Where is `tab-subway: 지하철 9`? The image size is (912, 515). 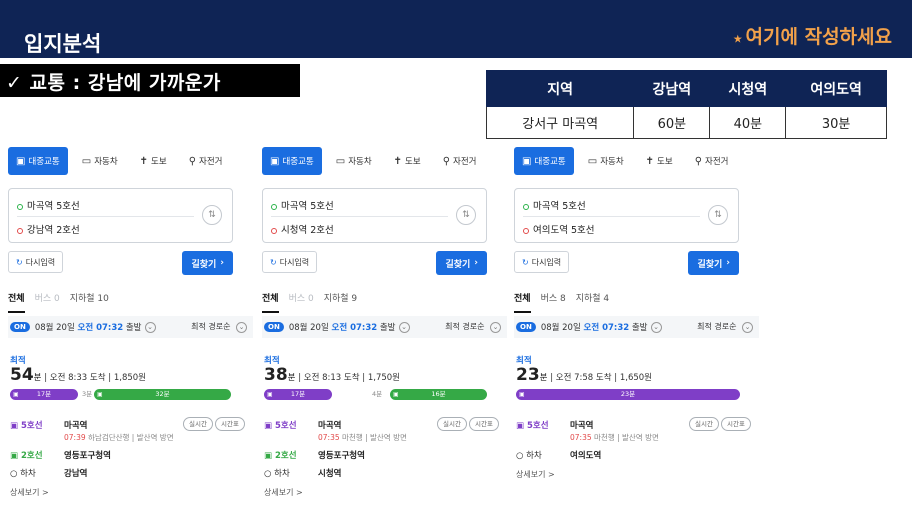
tab-subway: 지하철 9 is located at coordinates (340, 302).